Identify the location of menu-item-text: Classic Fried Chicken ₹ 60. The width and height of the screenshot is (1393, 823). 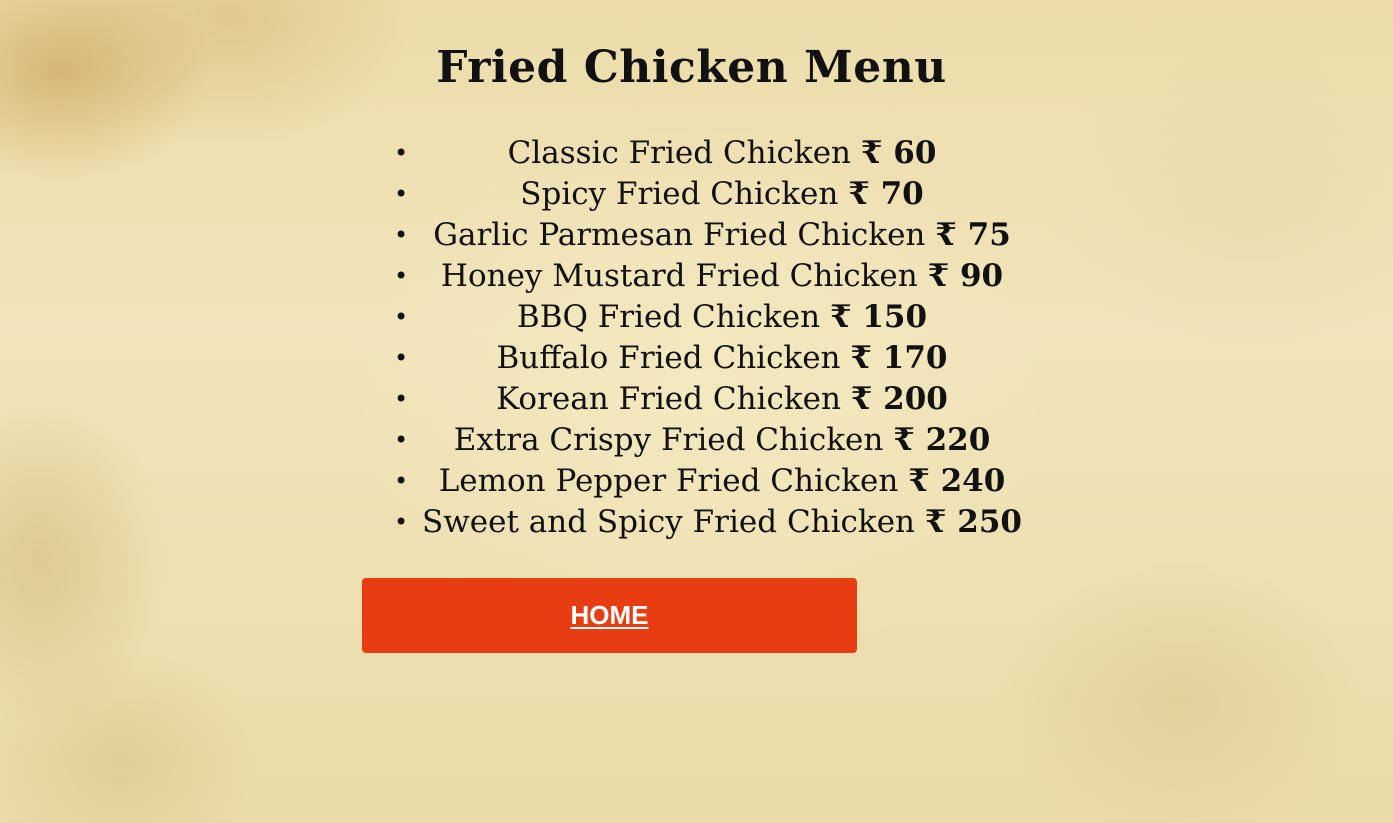
(722, 153).